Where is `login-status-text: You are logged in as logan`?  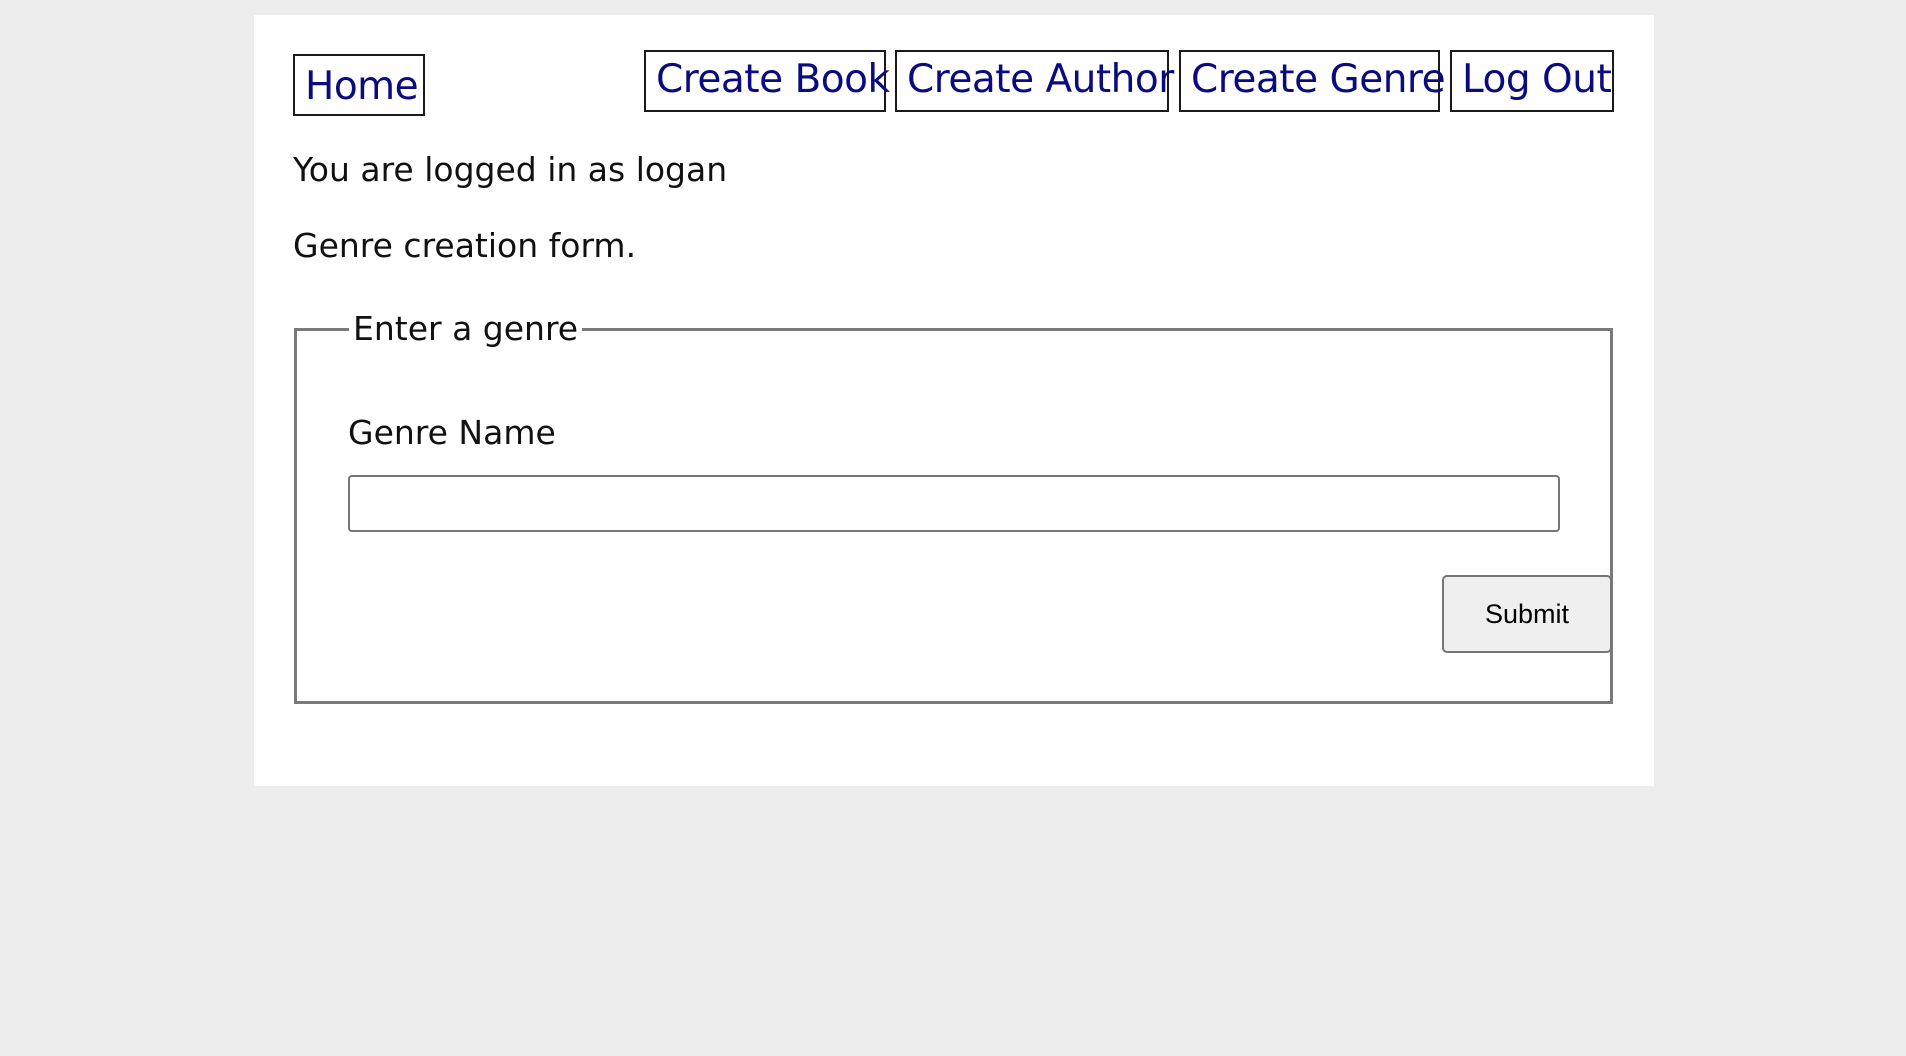 login-status-text: You are logged in as logan is located at coordinates (510, 169).